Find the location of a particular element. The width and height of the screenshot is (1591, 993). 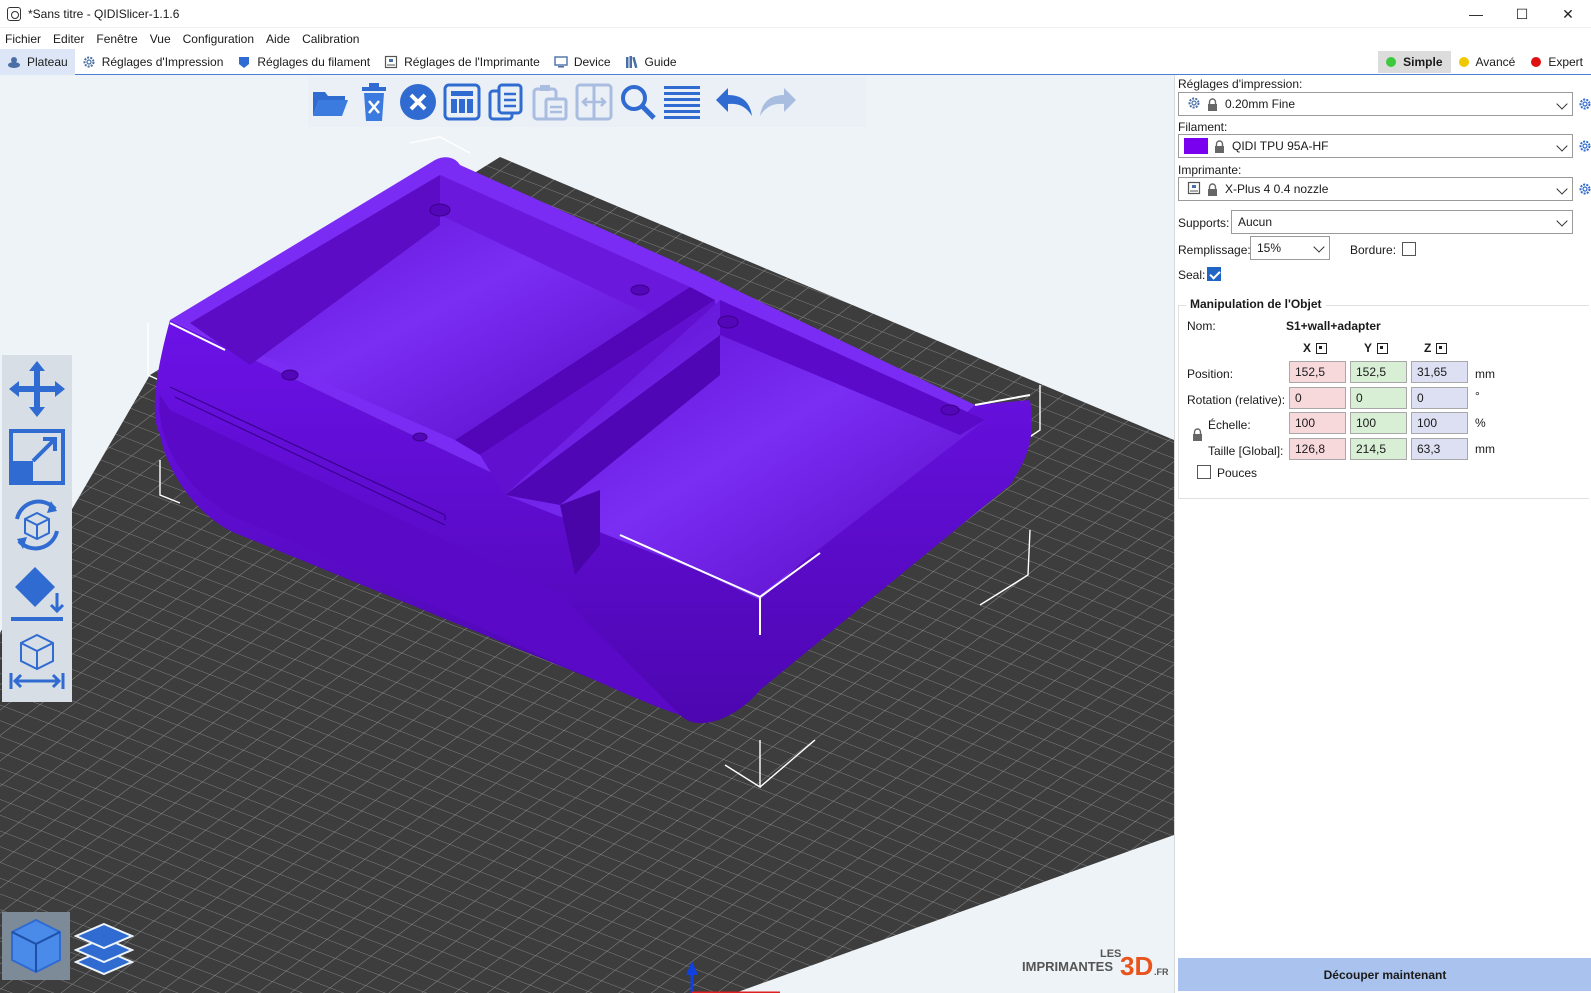

tab-guide: Guide is located at coordinates (651, 62).